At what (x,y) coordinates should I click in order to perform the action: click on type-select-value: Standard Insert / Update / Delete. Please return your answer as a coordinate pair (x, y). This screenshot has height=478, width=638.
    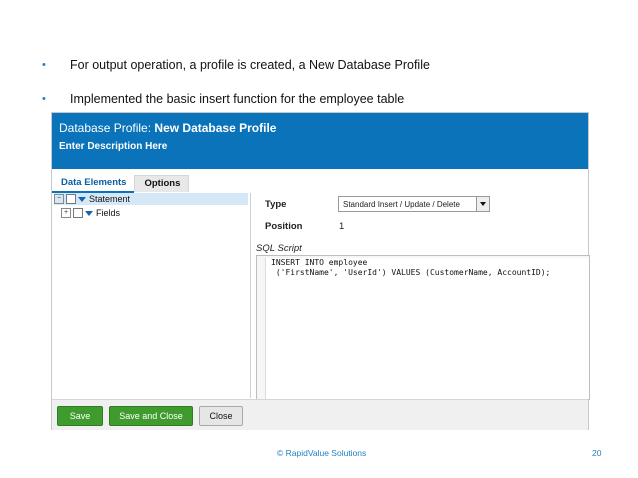
    Looking at the image, I should click on (401, 204).